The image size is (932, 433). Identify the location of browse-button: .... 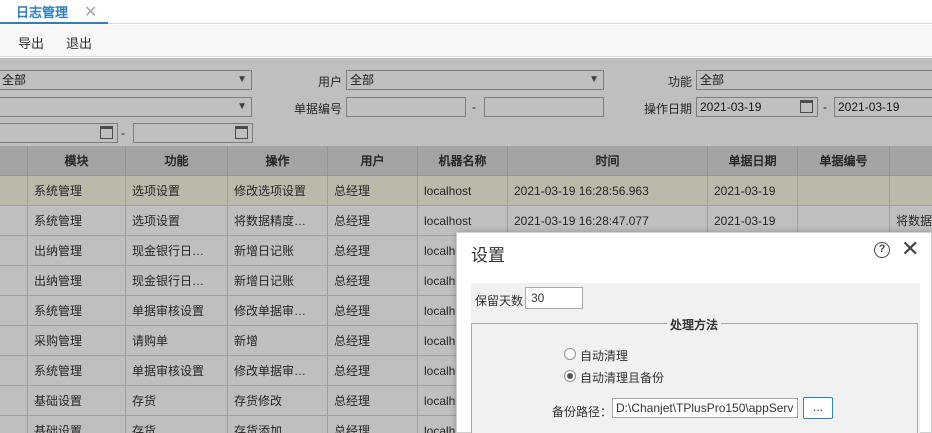
(818, 408).